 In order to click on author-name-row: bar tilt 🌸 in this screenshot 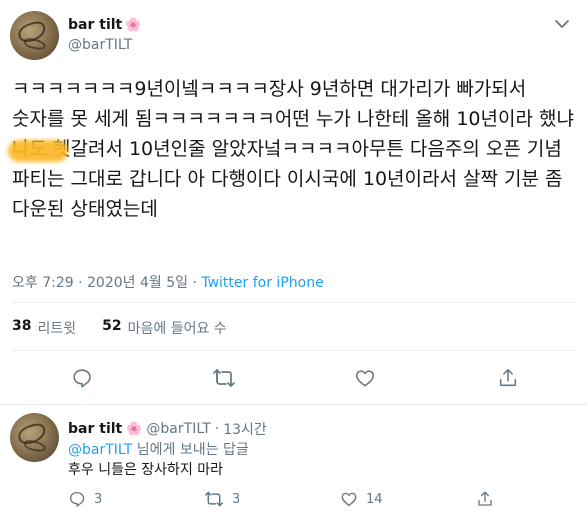, I will do `click(104, 25)`.